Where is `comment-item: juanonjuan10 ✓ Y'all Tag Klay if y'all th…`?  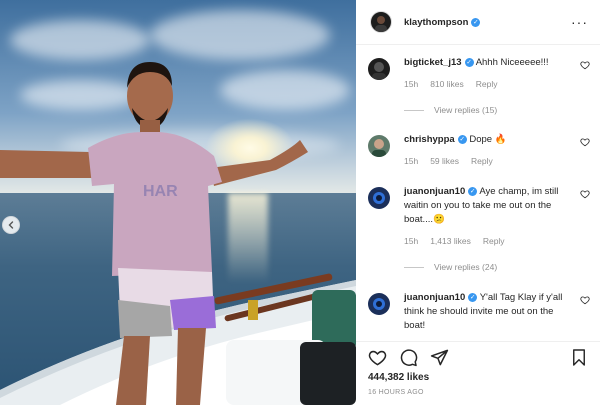
comment-item: juanonjuan10 ✓ Y'all Tag Klay if y'all th… is located at coordinates (479, 312).